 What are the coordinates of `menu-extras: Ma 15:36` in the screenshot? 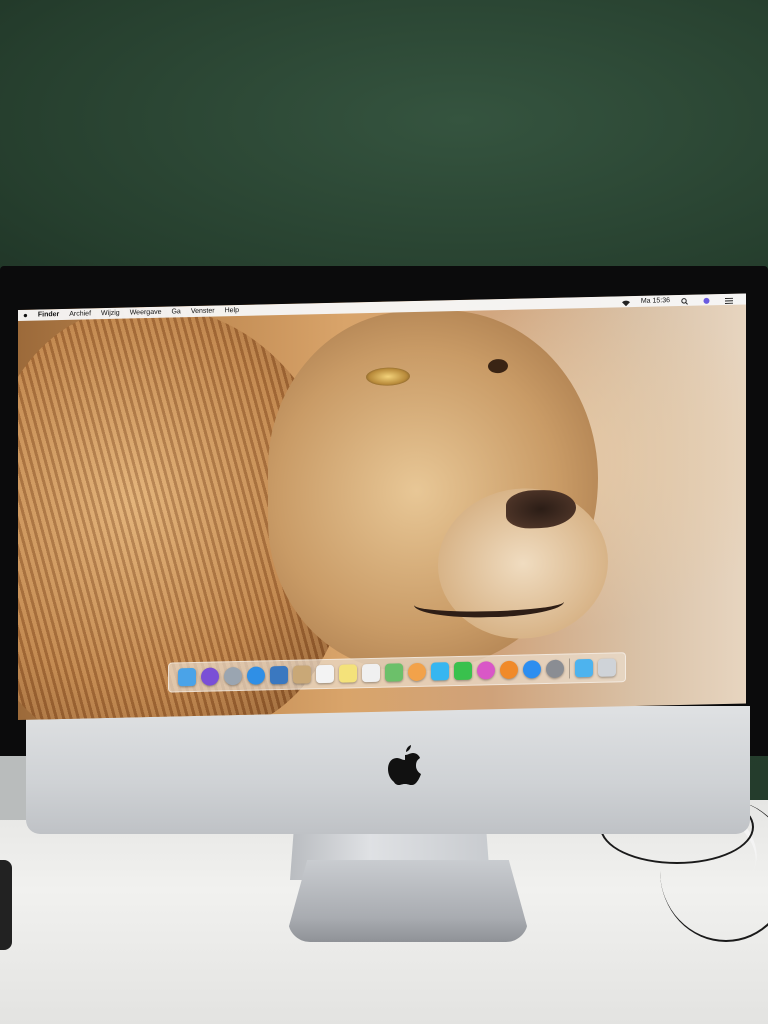 It's located at (681, 300).